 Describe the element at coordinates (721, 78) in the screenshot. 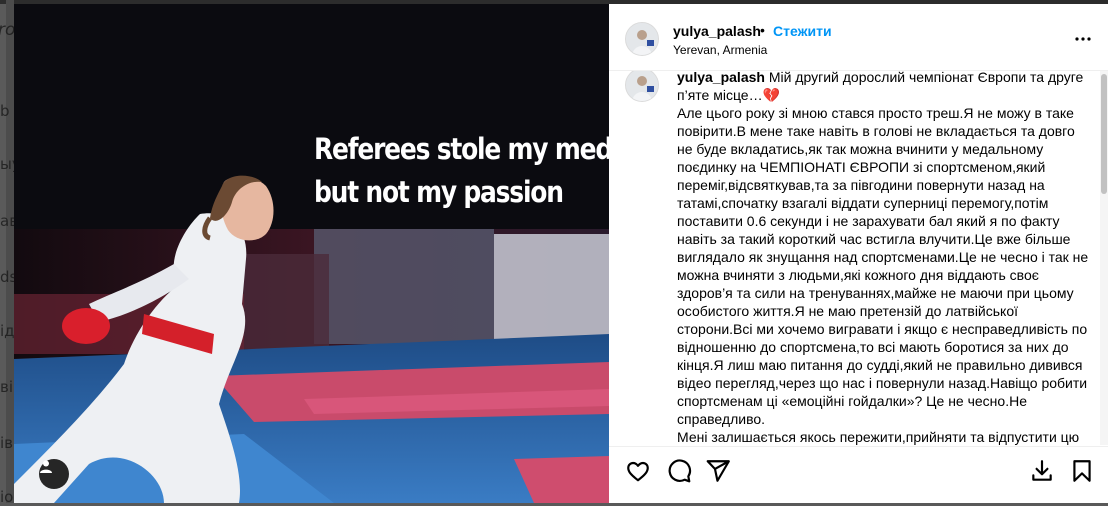

I see `caption-username: yulya_palash` at that location.